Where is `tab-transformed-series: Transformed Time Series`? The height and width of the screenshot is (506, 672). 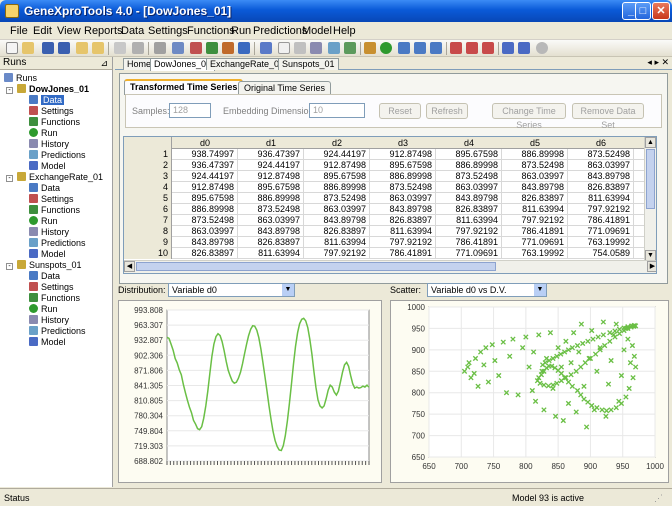
tab-transformed-series: Transformed Time Series is located at coordinates (184, 87).